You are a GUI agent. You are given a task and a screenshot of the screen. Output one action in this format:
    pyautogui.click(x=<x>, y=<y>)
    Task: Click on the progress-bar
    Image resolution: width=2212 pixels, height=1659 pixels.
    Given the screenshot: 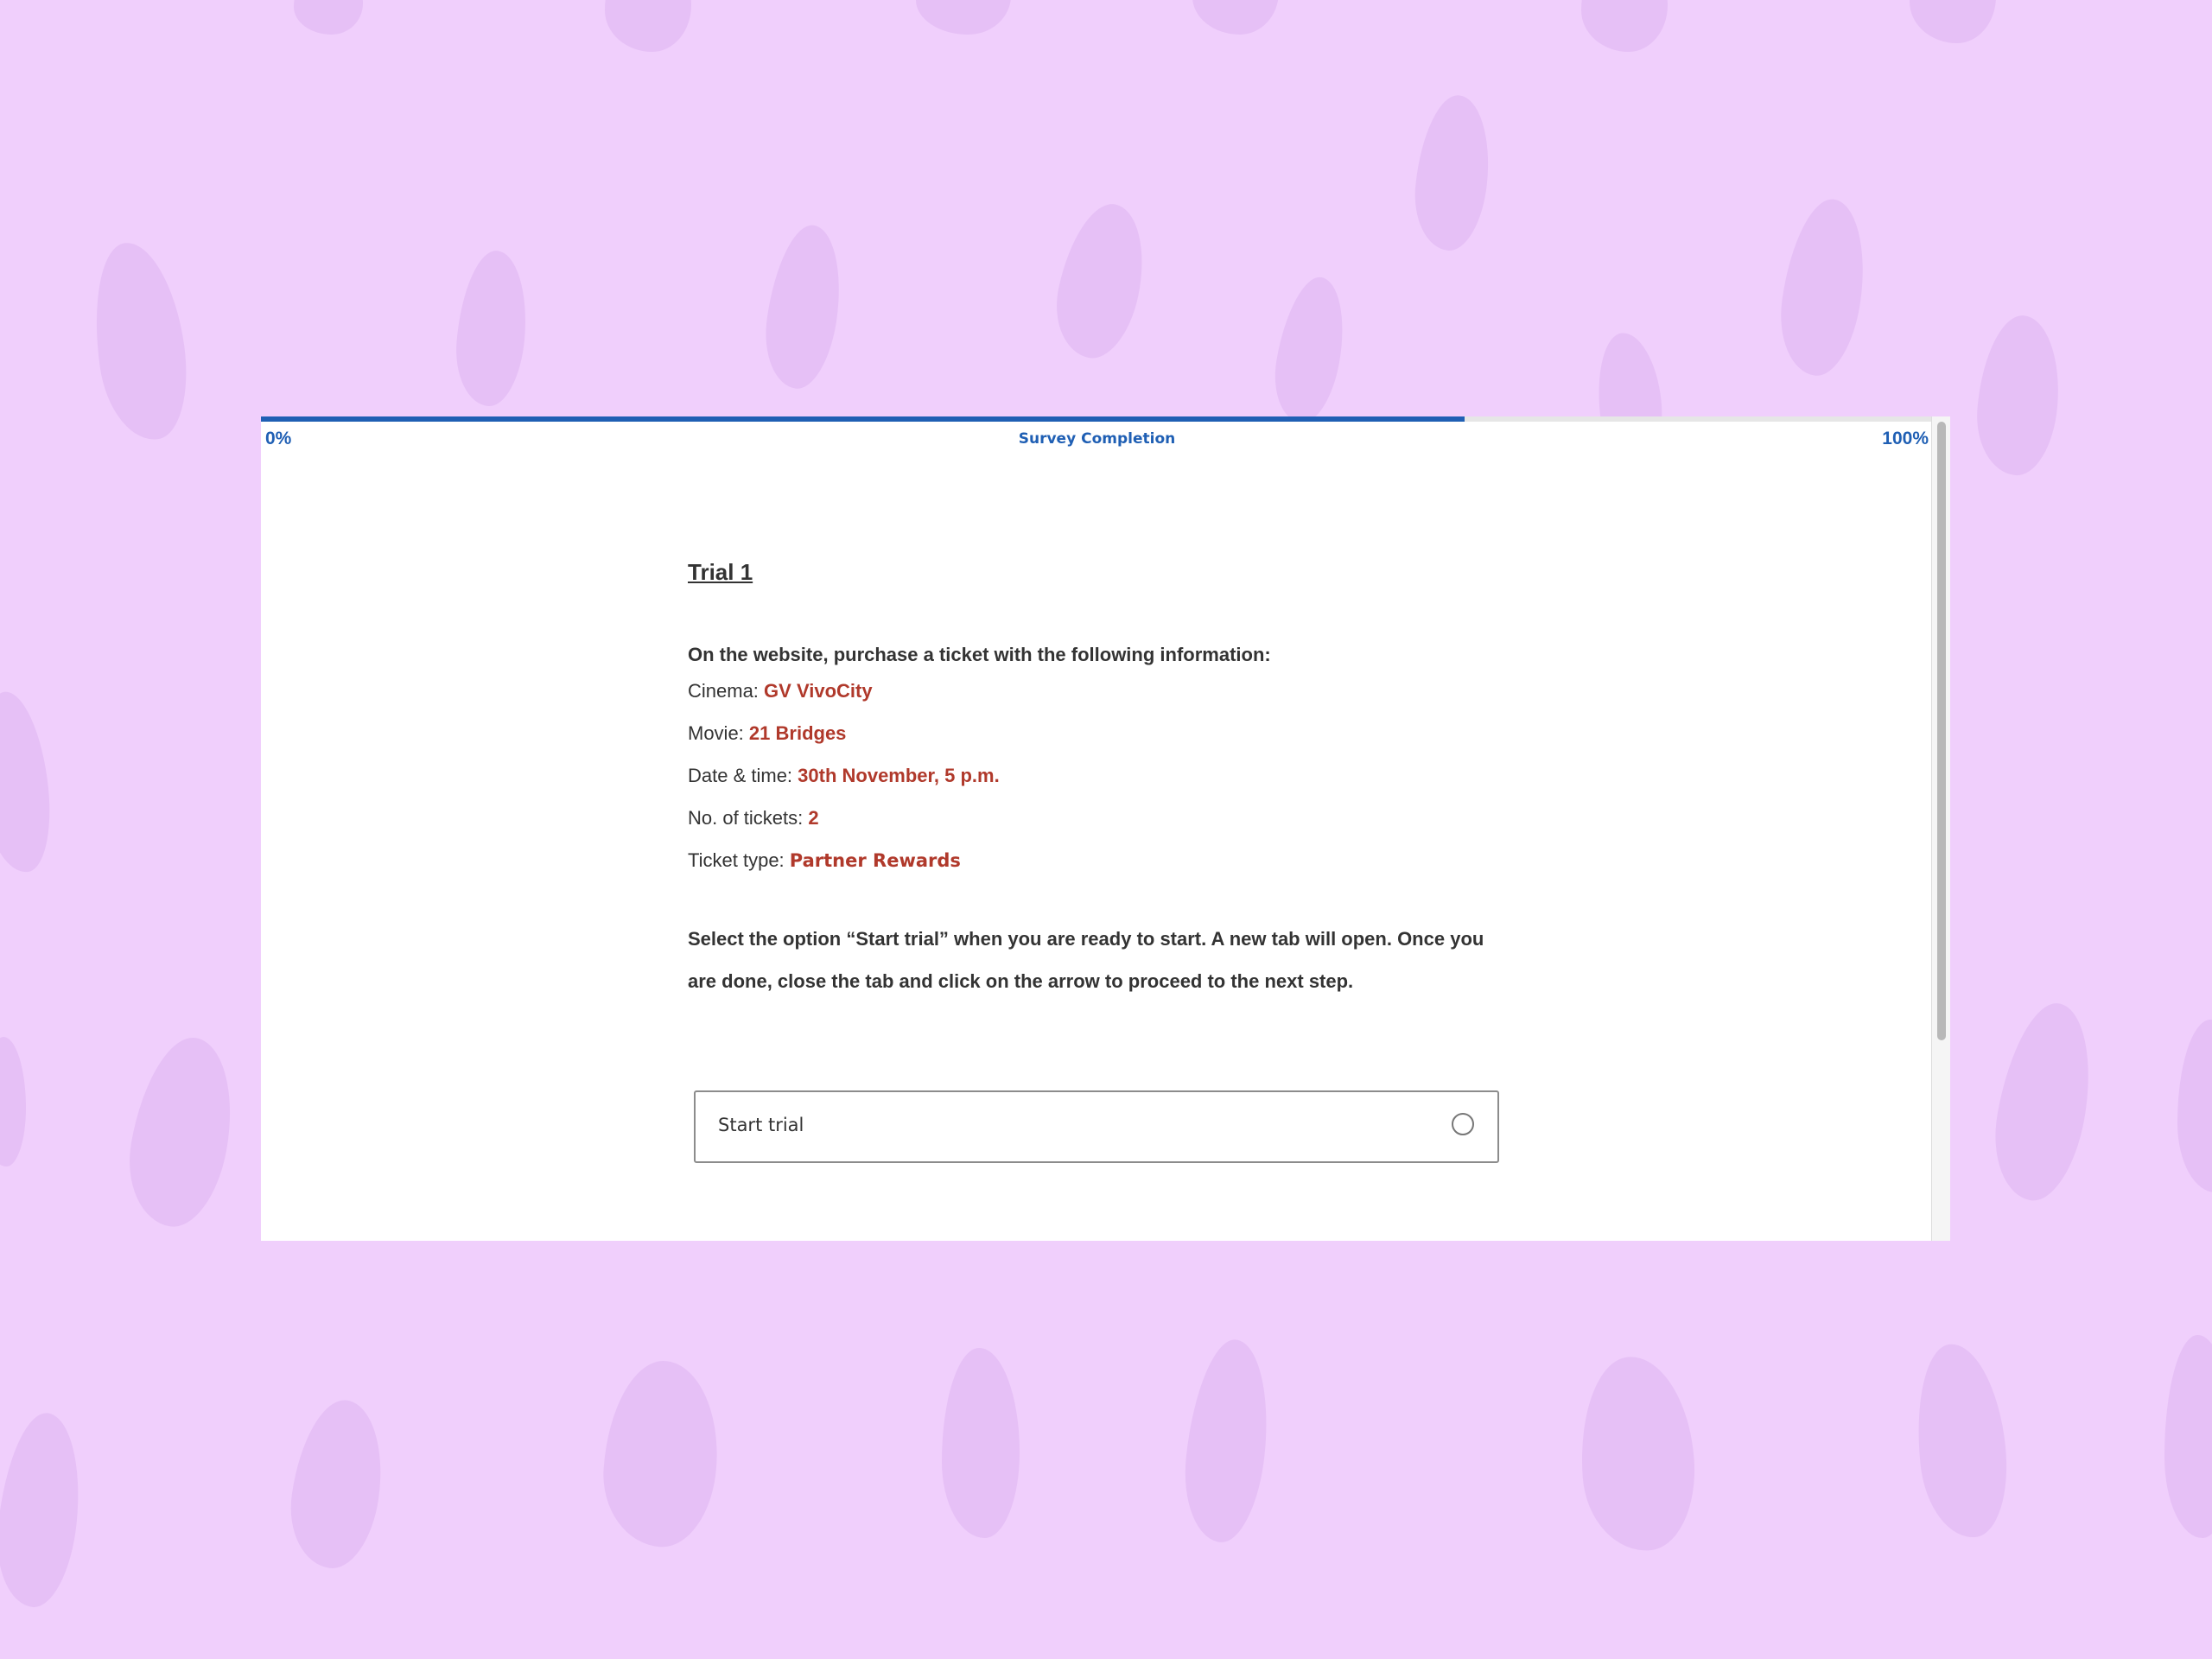 What is the action you would take?
    pyautogui.click(x=1097, y=419)
    